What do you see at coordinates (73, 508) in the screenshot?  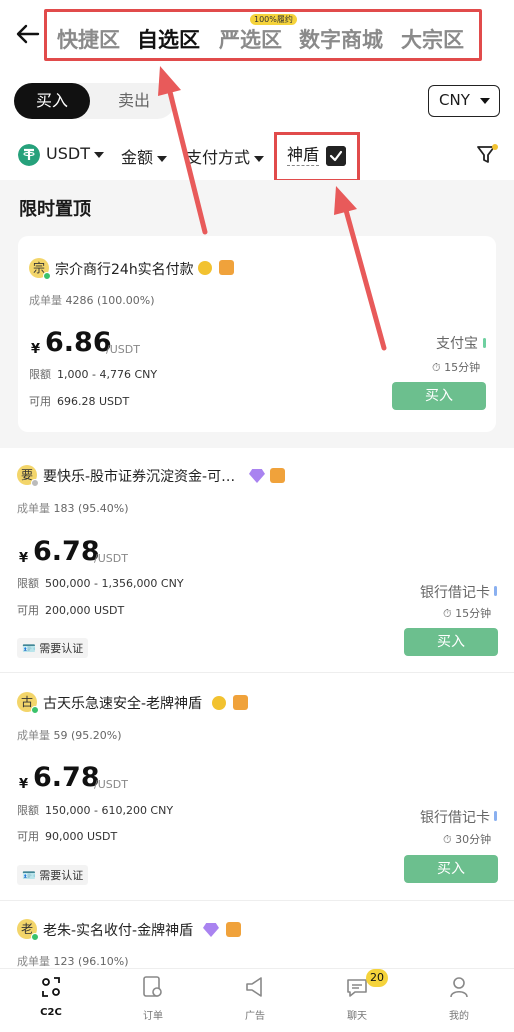 I see `order-stats: 成单量 183 (95.40%)` at bounding box center [73, 508].